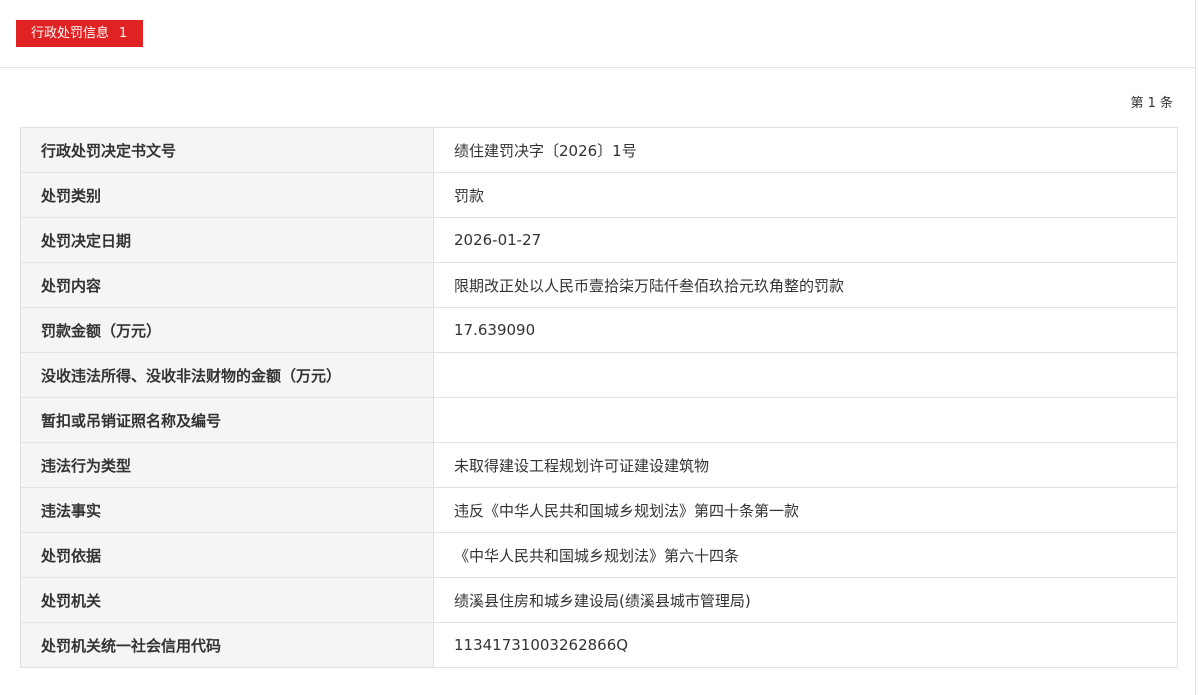 This screenshot has width=1199, height=695. What do you see at coordinates (805, 465) in the screenshot?
I see `row-value-violation-type: 未取得建设工程规划许可证建设建筑物` at bounding box center [805, 465].